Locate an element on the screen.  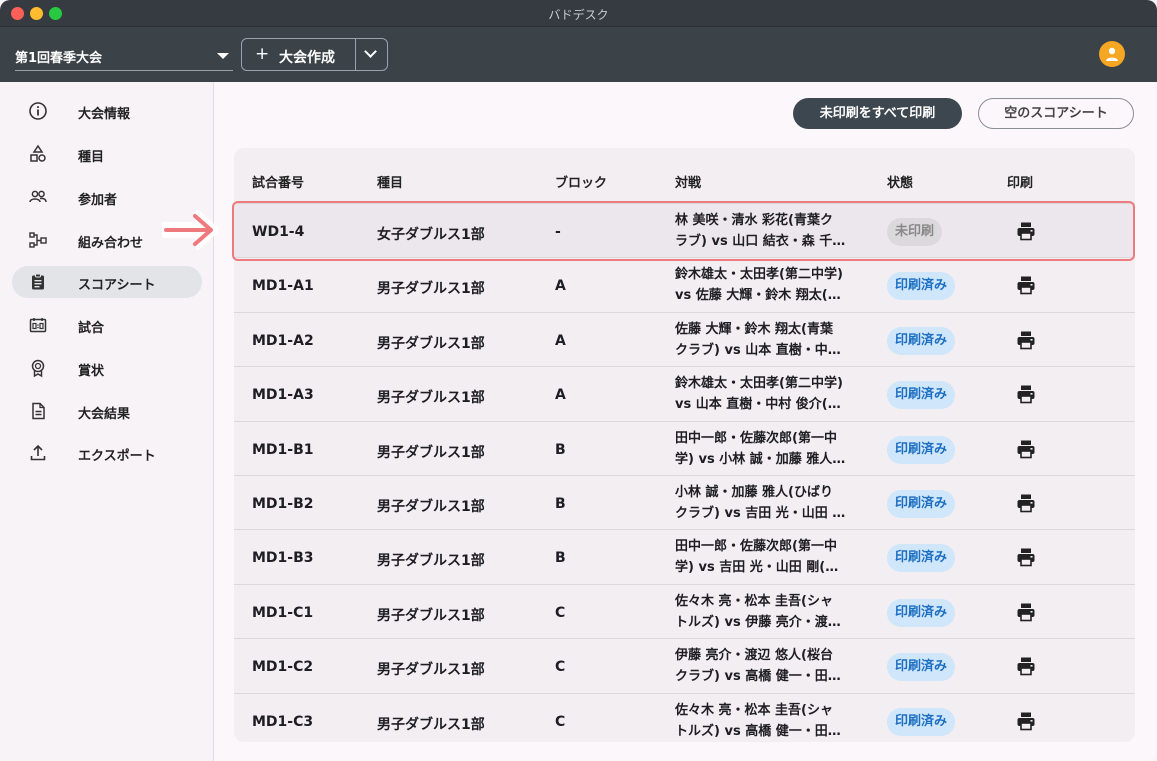
table-header: 試合番号 種目 ブロック 対戦 状態 印刷 is located at coordinates (684, 175).